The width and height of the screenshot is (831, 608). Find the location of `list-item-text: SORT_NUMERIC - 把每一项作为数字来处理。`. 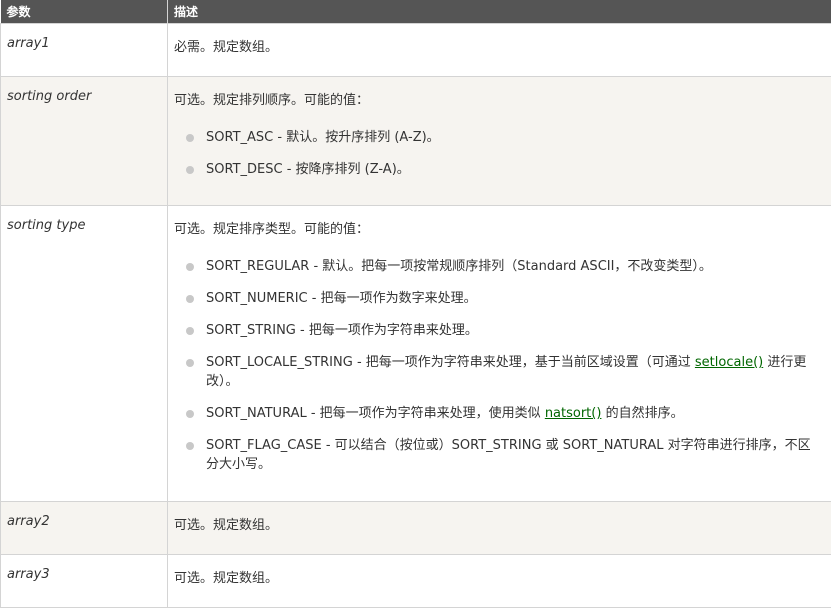

list-item-text: SORT_NUMERIC - 把每一项作为数字来处理。 is located at coordinates (341, 298).